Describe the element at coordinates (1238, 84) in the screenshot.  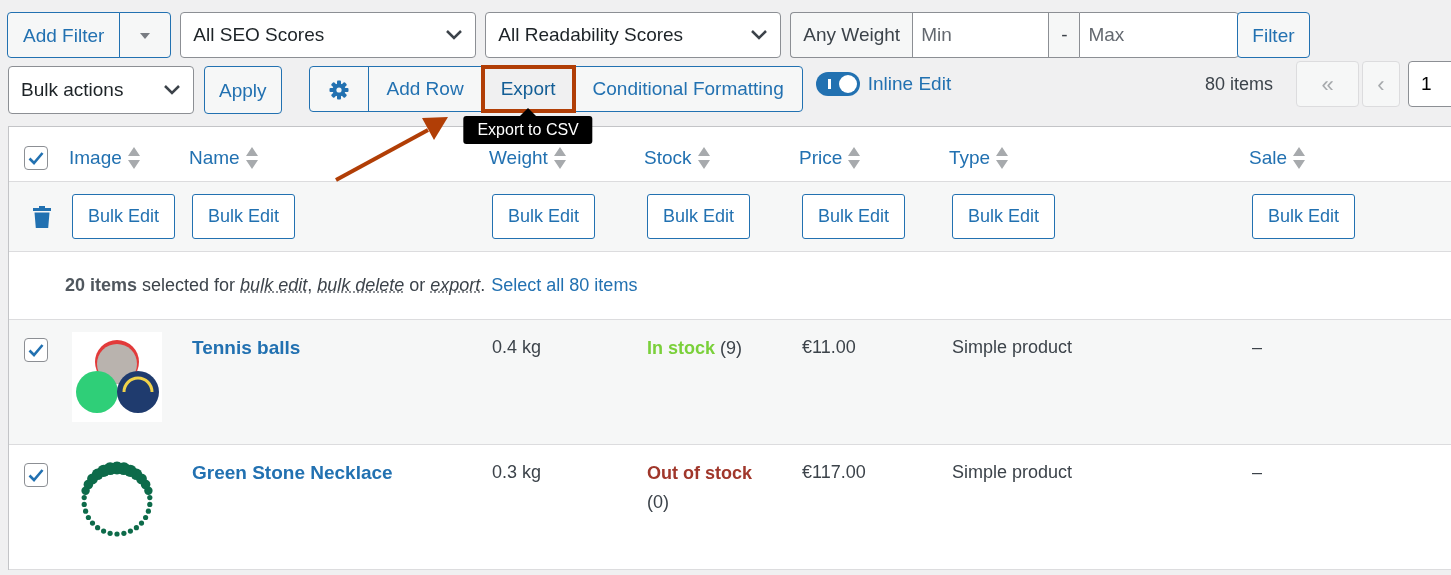
I see `item-count: 80 items` at that location.